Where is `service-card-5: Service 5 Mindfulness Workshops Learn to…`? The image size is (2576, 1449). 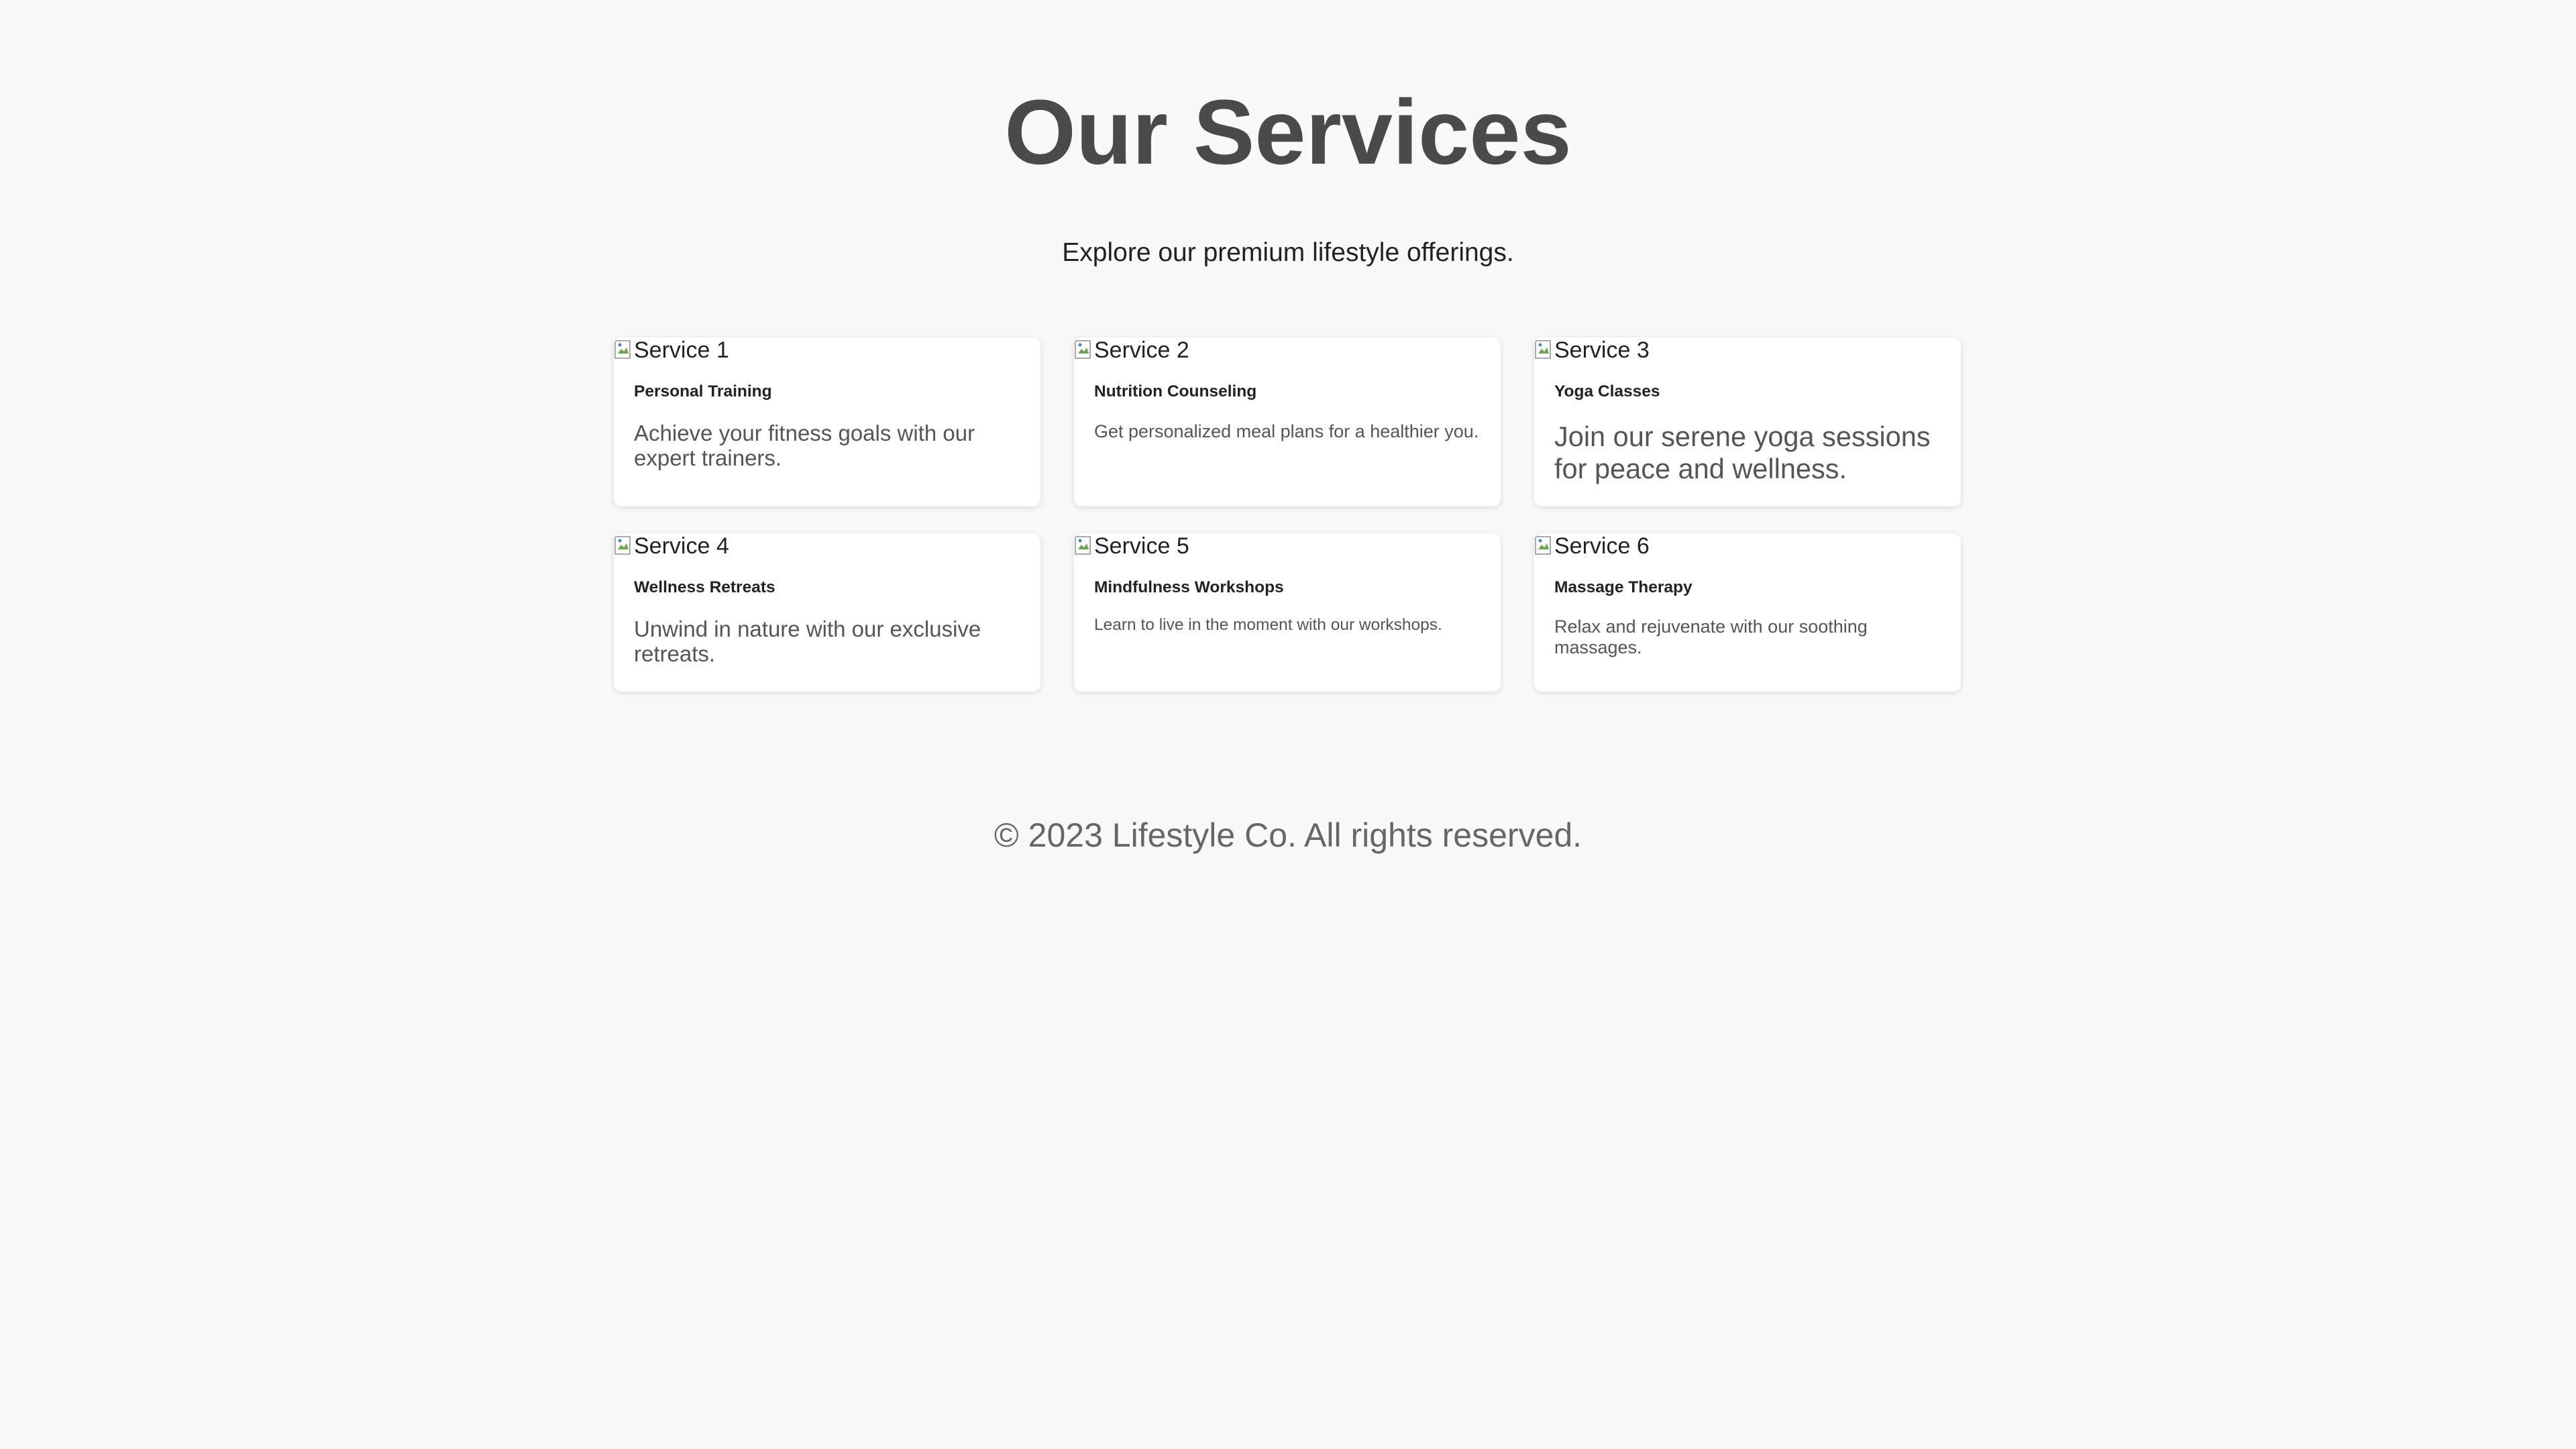
service-card-5: Service 5 Mindfulness Workshops Learn to… is located at coordinates (1287, 612).